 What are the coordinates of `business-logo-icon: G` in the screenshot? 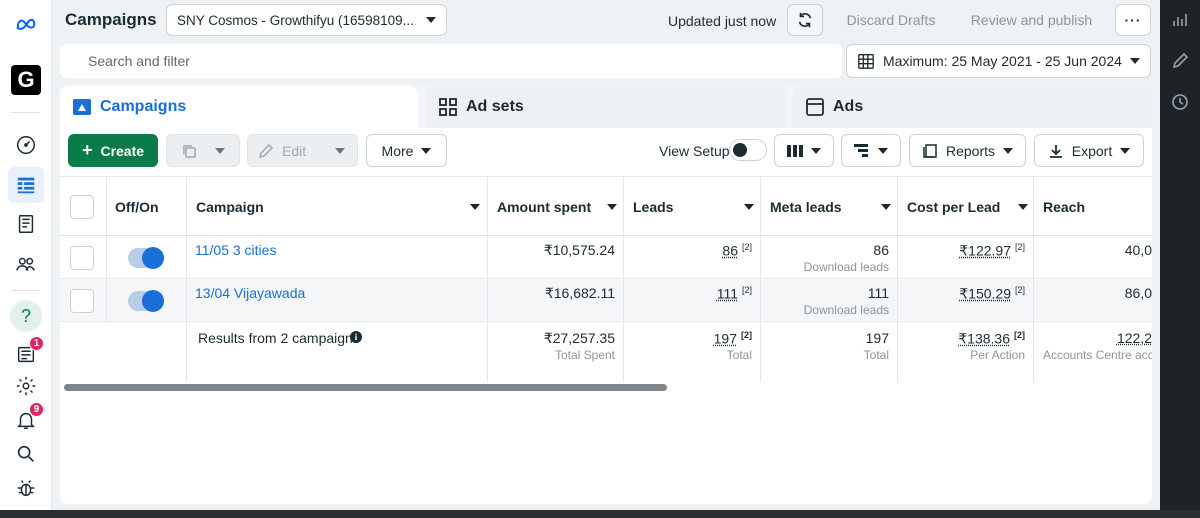 It's located at (26, 80).